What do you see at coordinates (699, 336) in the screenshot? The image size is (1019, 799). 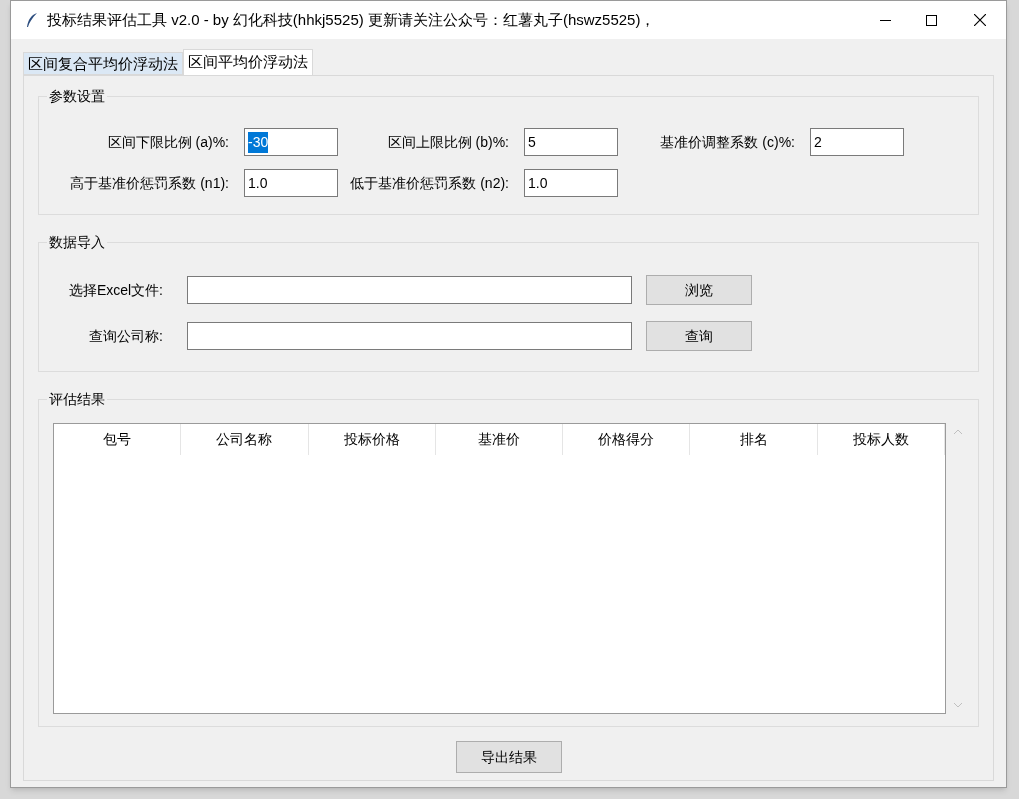 I see `action-button: 查询` at bounding box center [699, 336].